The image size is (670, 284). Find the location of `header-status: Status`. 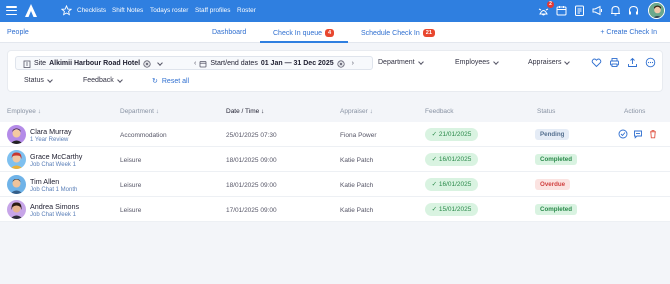

header-status: Status is located at coordinates (546, 111).